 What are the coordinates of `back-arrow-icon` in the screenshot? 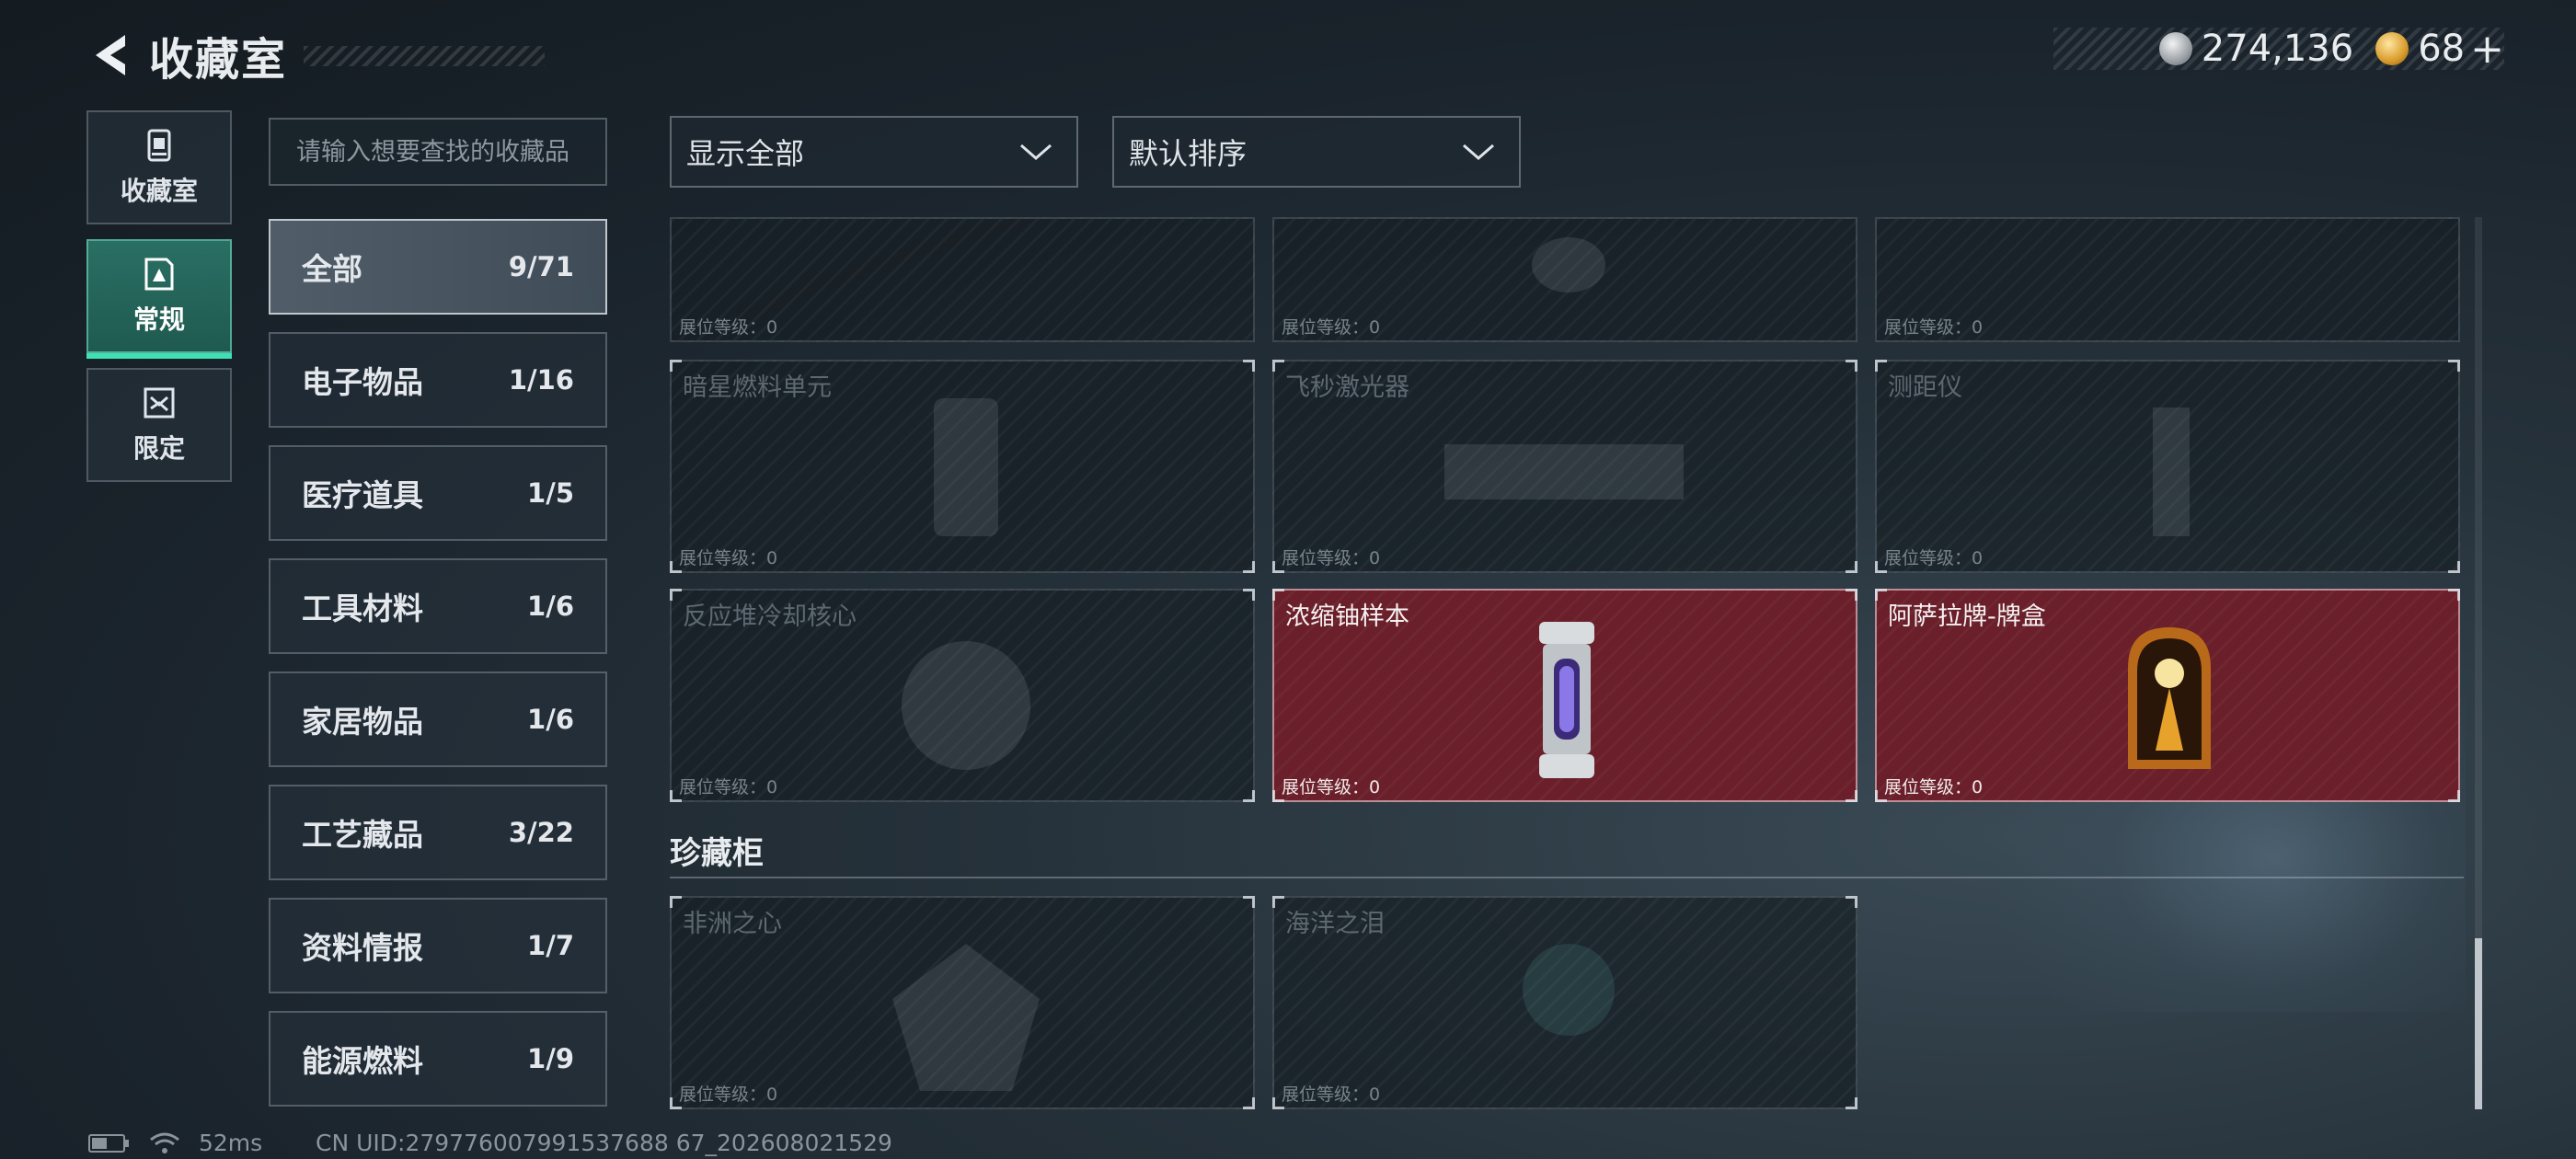 It's located at (110, 55).